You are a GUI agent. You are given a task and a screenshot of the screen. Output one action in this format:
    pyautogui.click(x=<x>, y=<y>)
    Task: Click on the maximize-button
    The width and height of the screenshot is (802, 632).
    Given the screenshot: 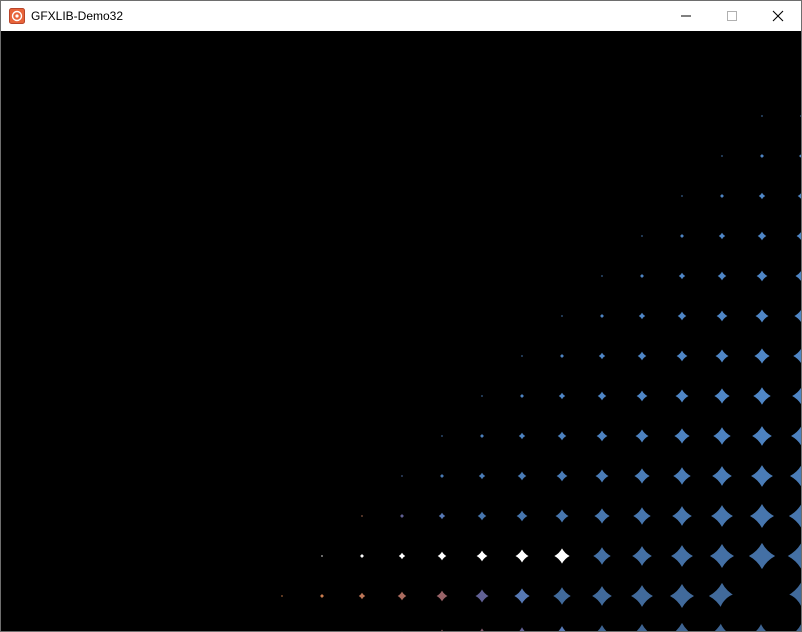 What is the action you would take?
    pyautogui.click(x=732, y=16)
    